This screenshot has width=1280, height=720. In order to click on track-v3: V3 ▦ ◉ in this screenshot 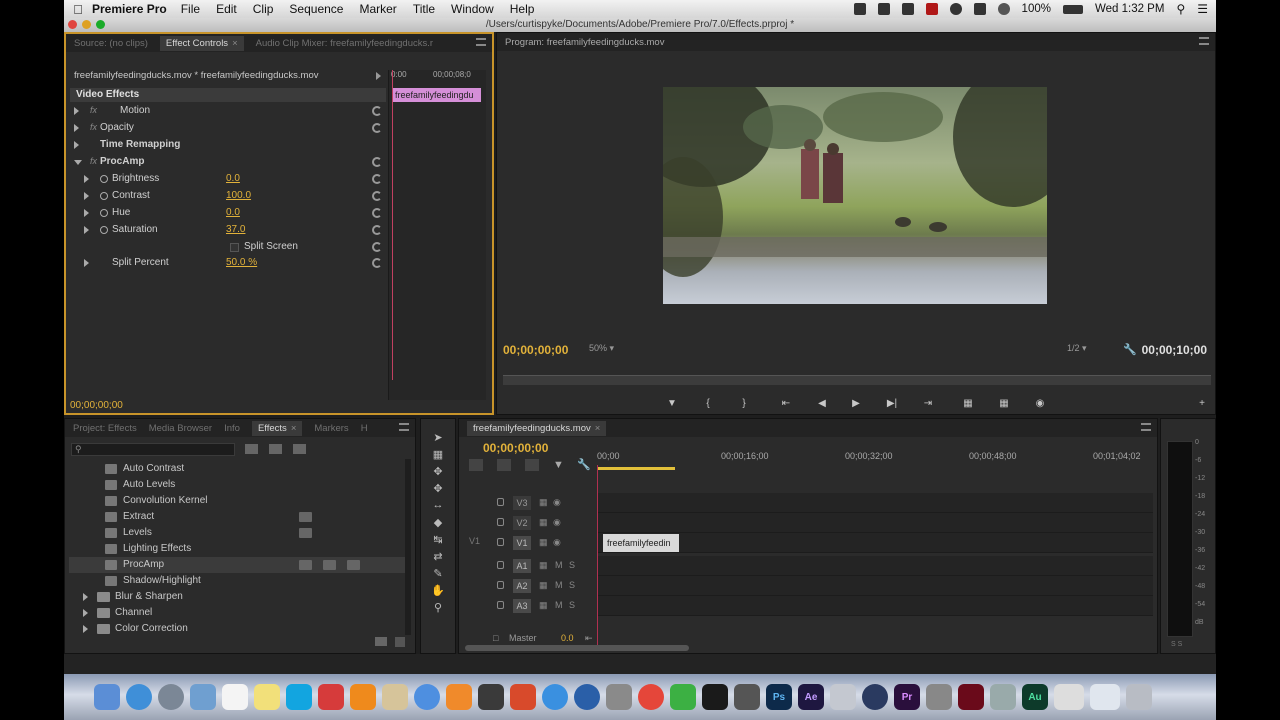, I will do `click(808, 503)`.